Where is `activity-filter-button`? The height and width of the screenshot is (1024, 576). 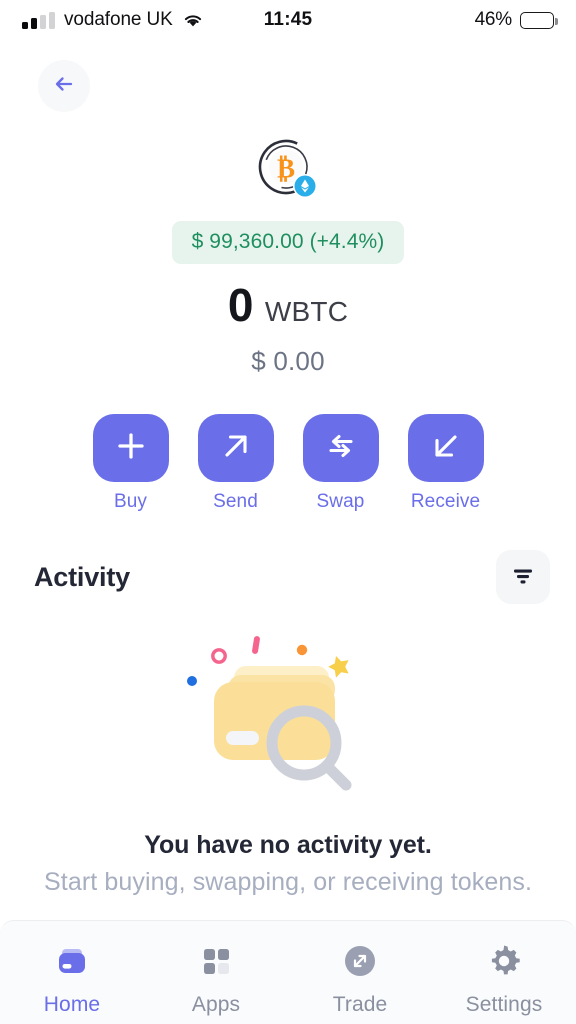
activity-filter-button is located at coordinates (523, 577).